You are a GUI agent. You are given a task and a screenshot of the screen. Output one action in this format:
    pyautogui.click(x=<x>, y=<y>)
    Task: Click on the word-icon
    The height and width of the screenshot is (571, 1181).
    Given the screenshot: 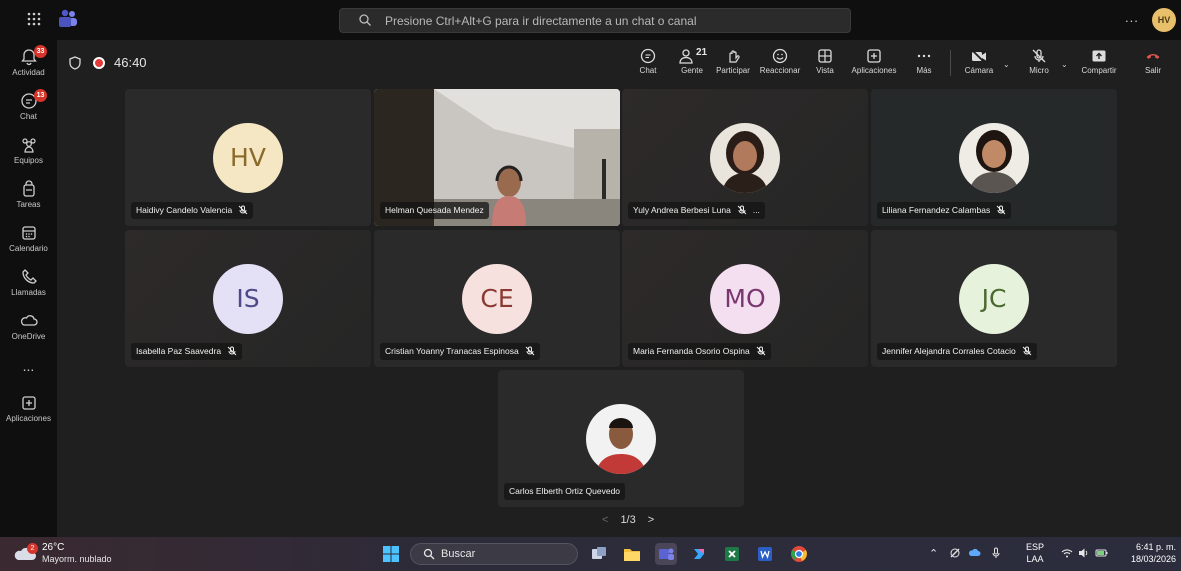 What is the action you would take?
    pyautogui.click(x=765, y=554)
    